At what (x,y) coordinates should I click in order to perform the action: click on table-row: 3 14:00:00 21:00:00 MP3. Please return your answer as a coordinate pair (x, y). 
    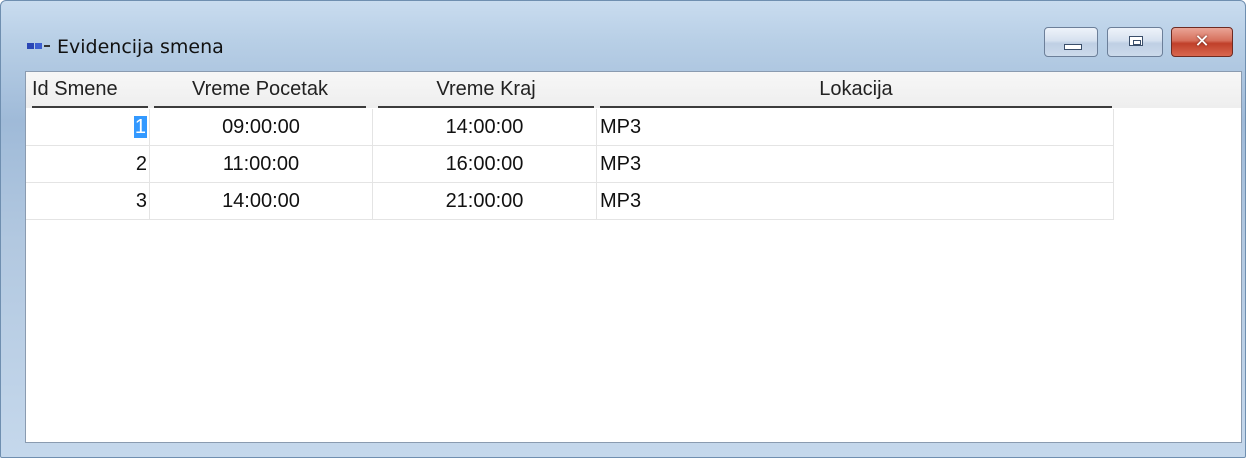
    Looking at the image, I should click on (570, 201).